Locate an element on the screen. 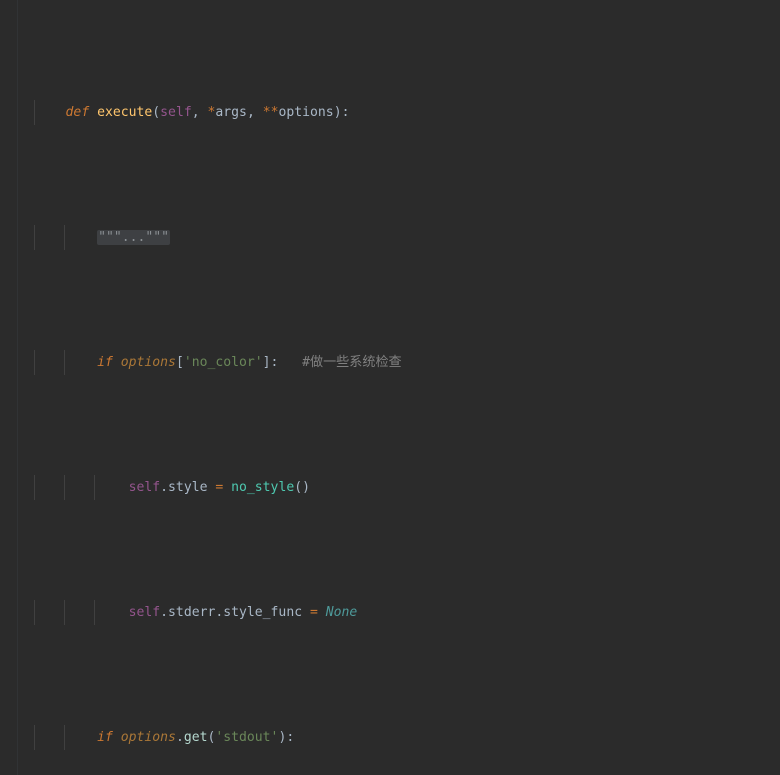 The image size is (780, 775). code-line: def execute(self, *args, **options): is located at coordinates (398, 112).